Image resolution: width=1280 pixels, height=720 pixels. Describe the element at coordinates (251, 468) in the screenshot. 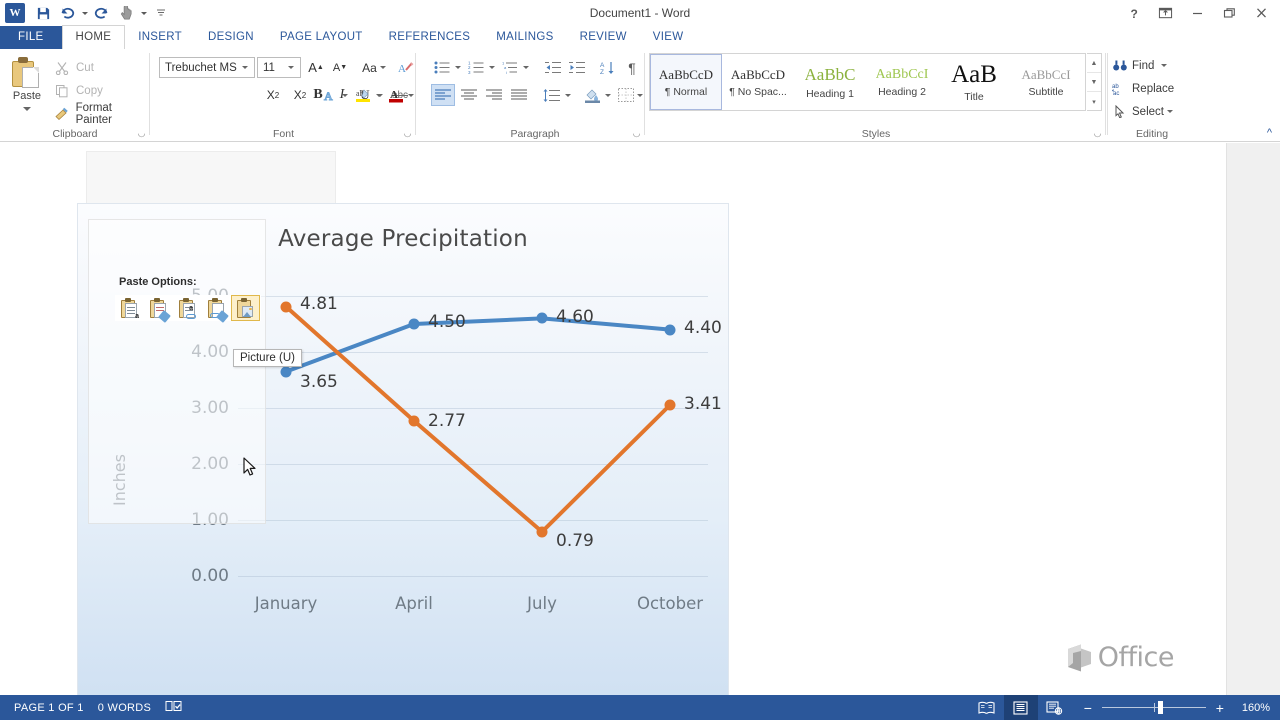

I see `mouse-cursor-icon` at that location.